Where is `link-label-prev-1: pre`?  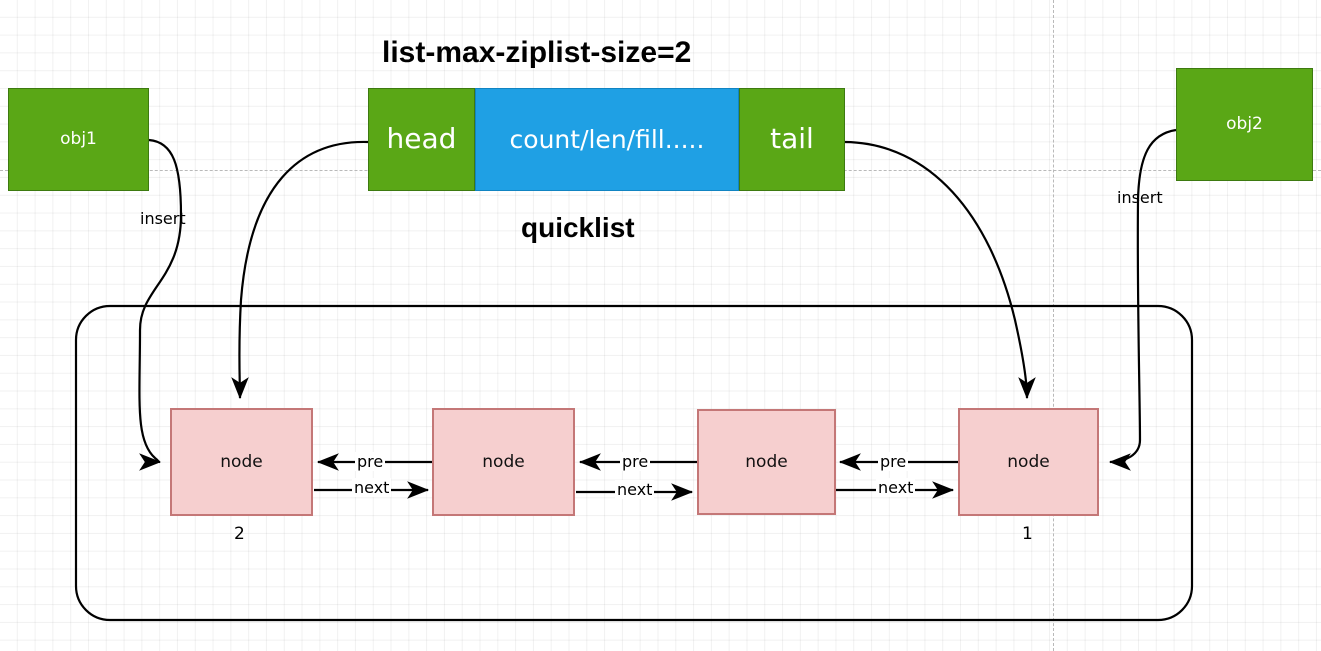 link-label-prev-1: pre is located at coordinates (370, 461).